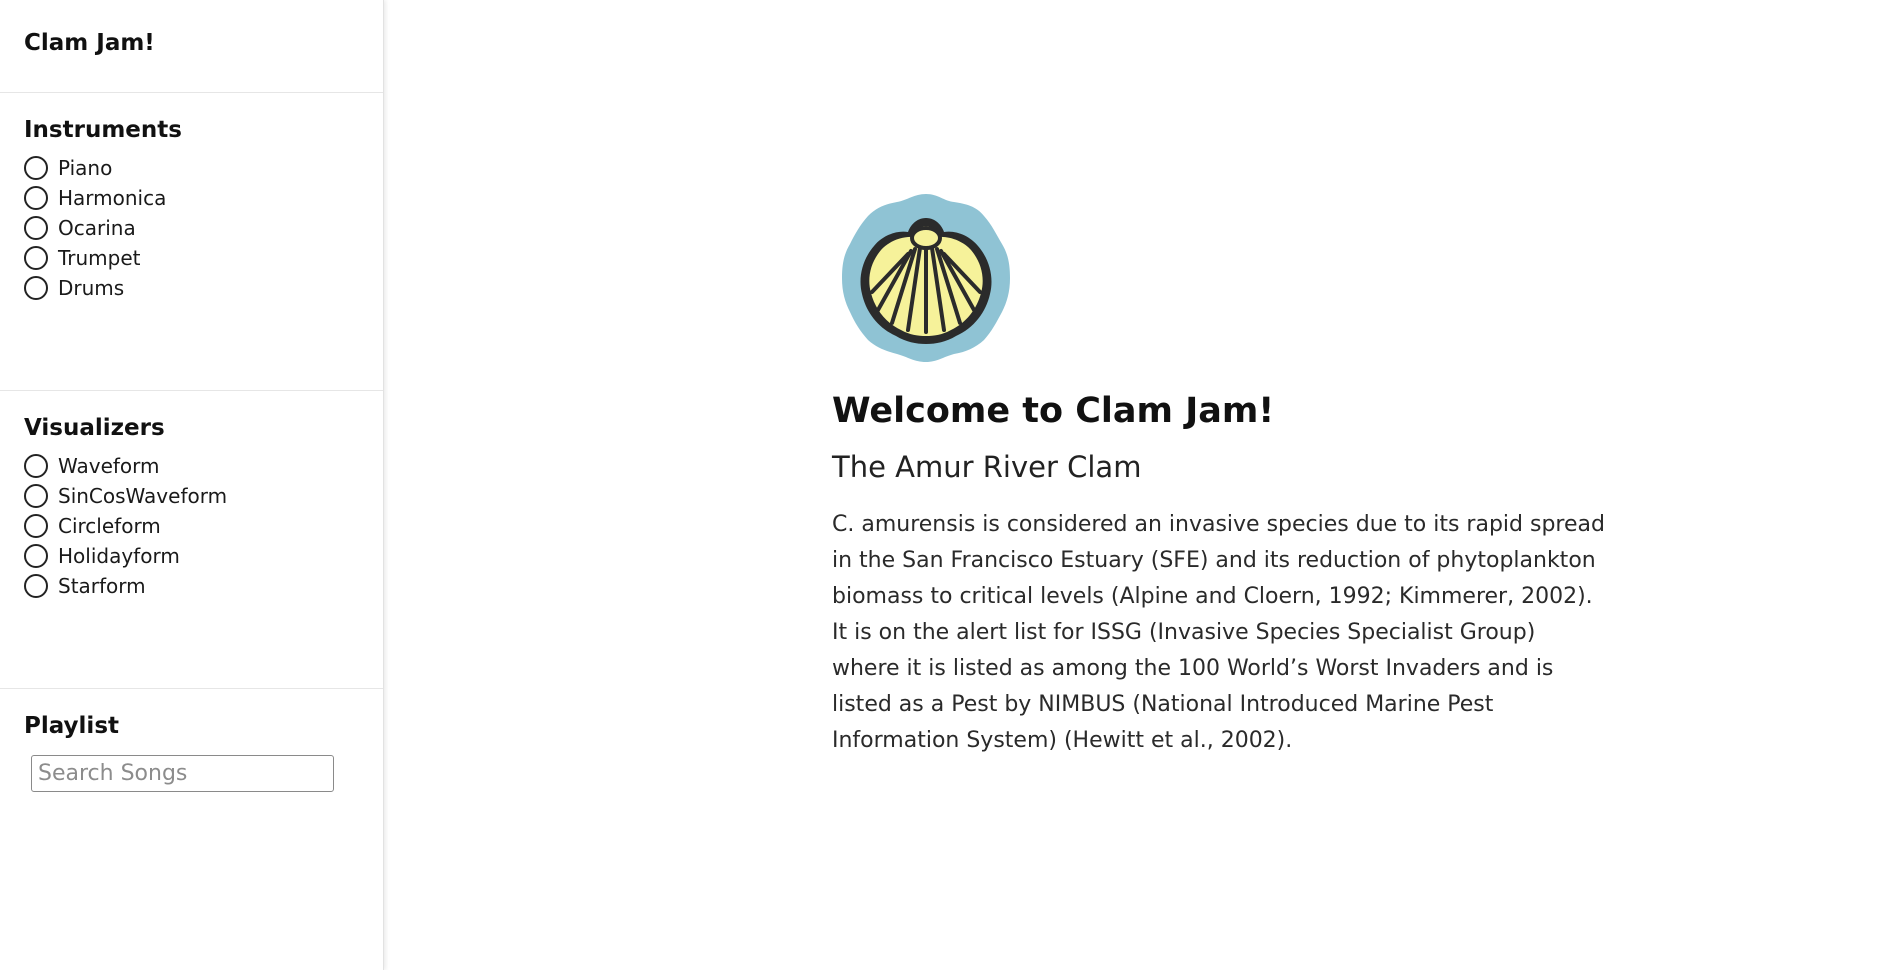 The image size is (1903, 970). I want to click on instrument-option-piano: Piano, so click(191, 168).